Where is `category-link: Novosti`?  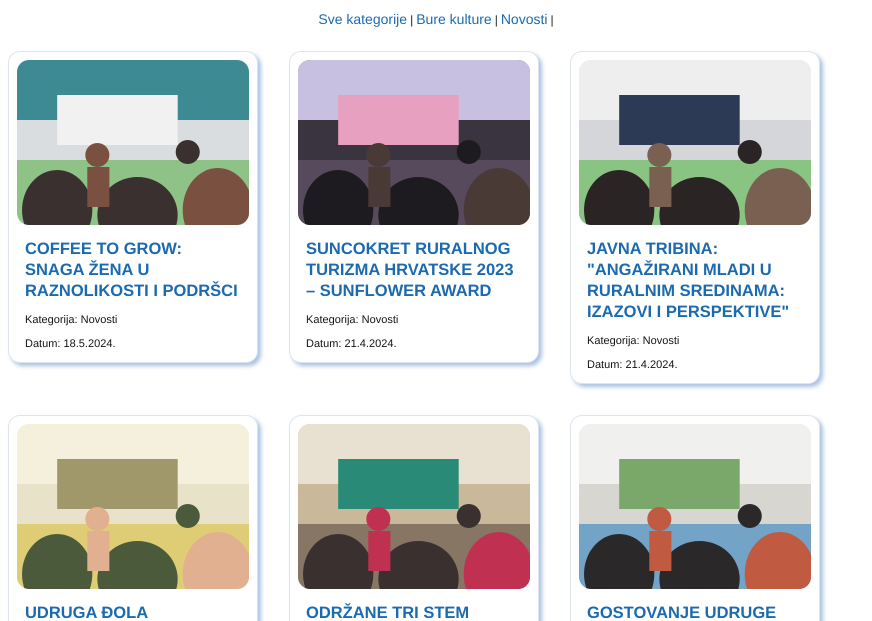
category-link: Novosti is located at coordinates (524, 19).